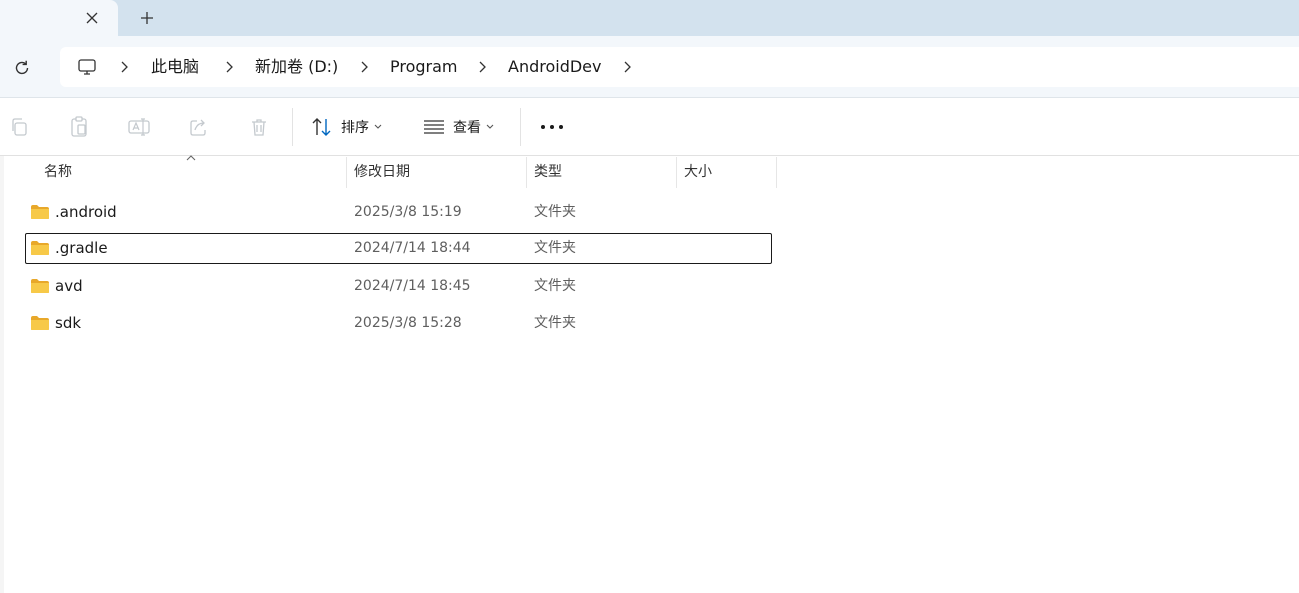 This screenshot has width=1299, height=593. Describe the element at coordinates (412, 248) in the screenshot. I see `file-modified: 2024/7/14 18:44` at that location.